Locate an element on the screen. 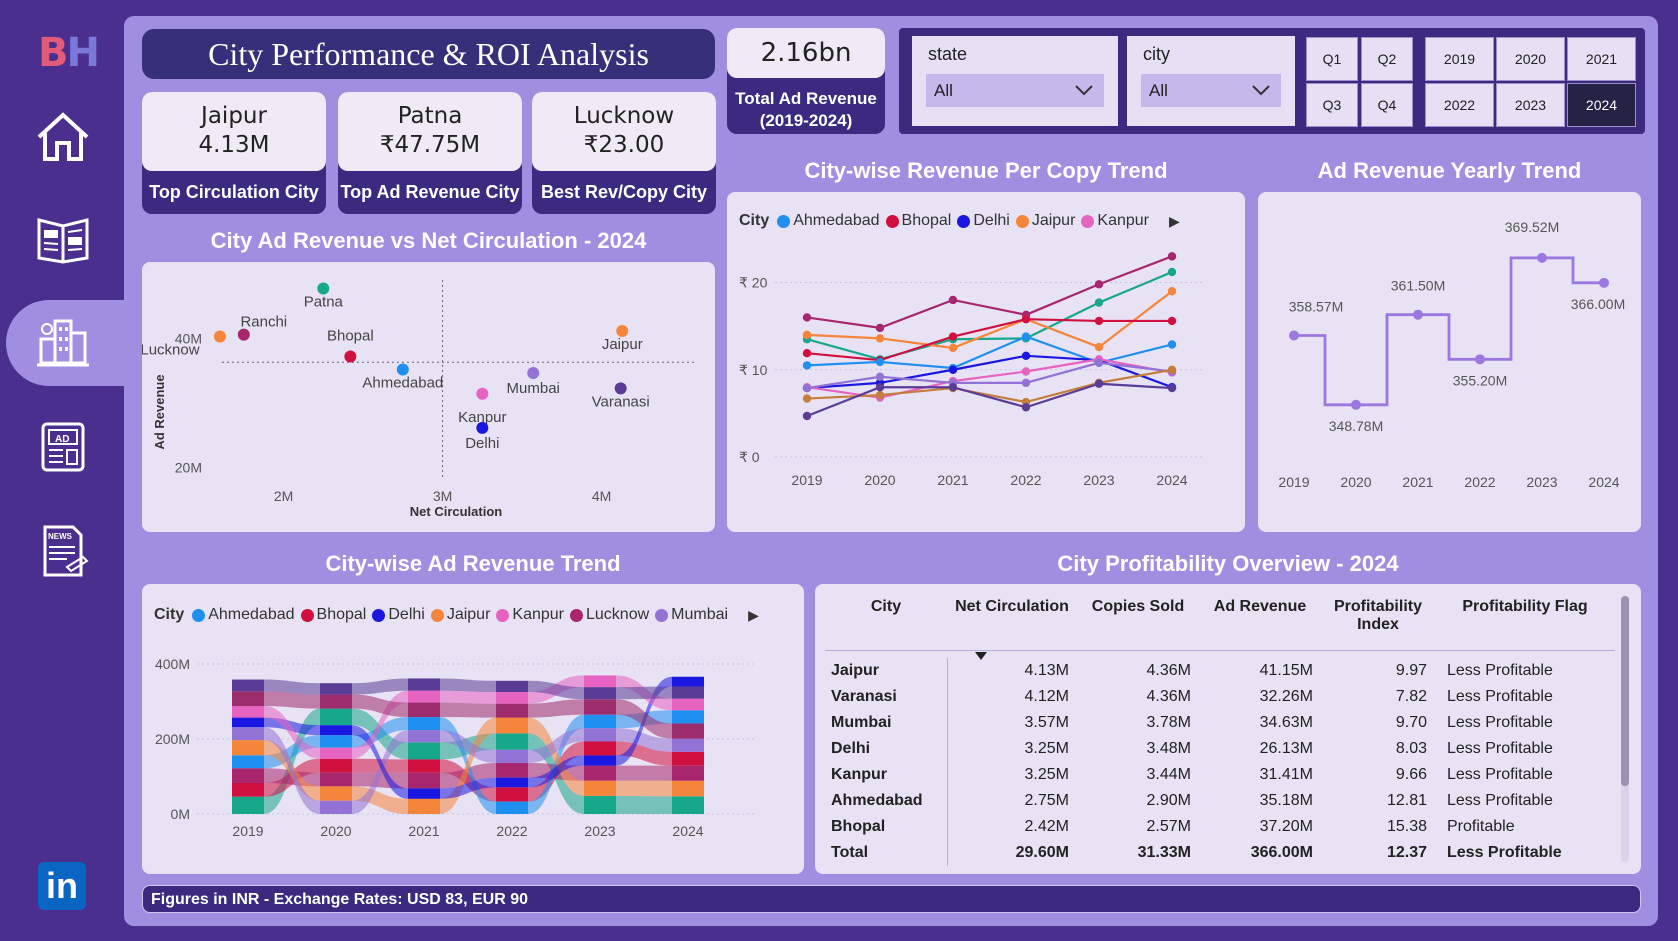 This screenshot has height=941, width=1678. table-scrollbar is located at coordinates (1625, 729).